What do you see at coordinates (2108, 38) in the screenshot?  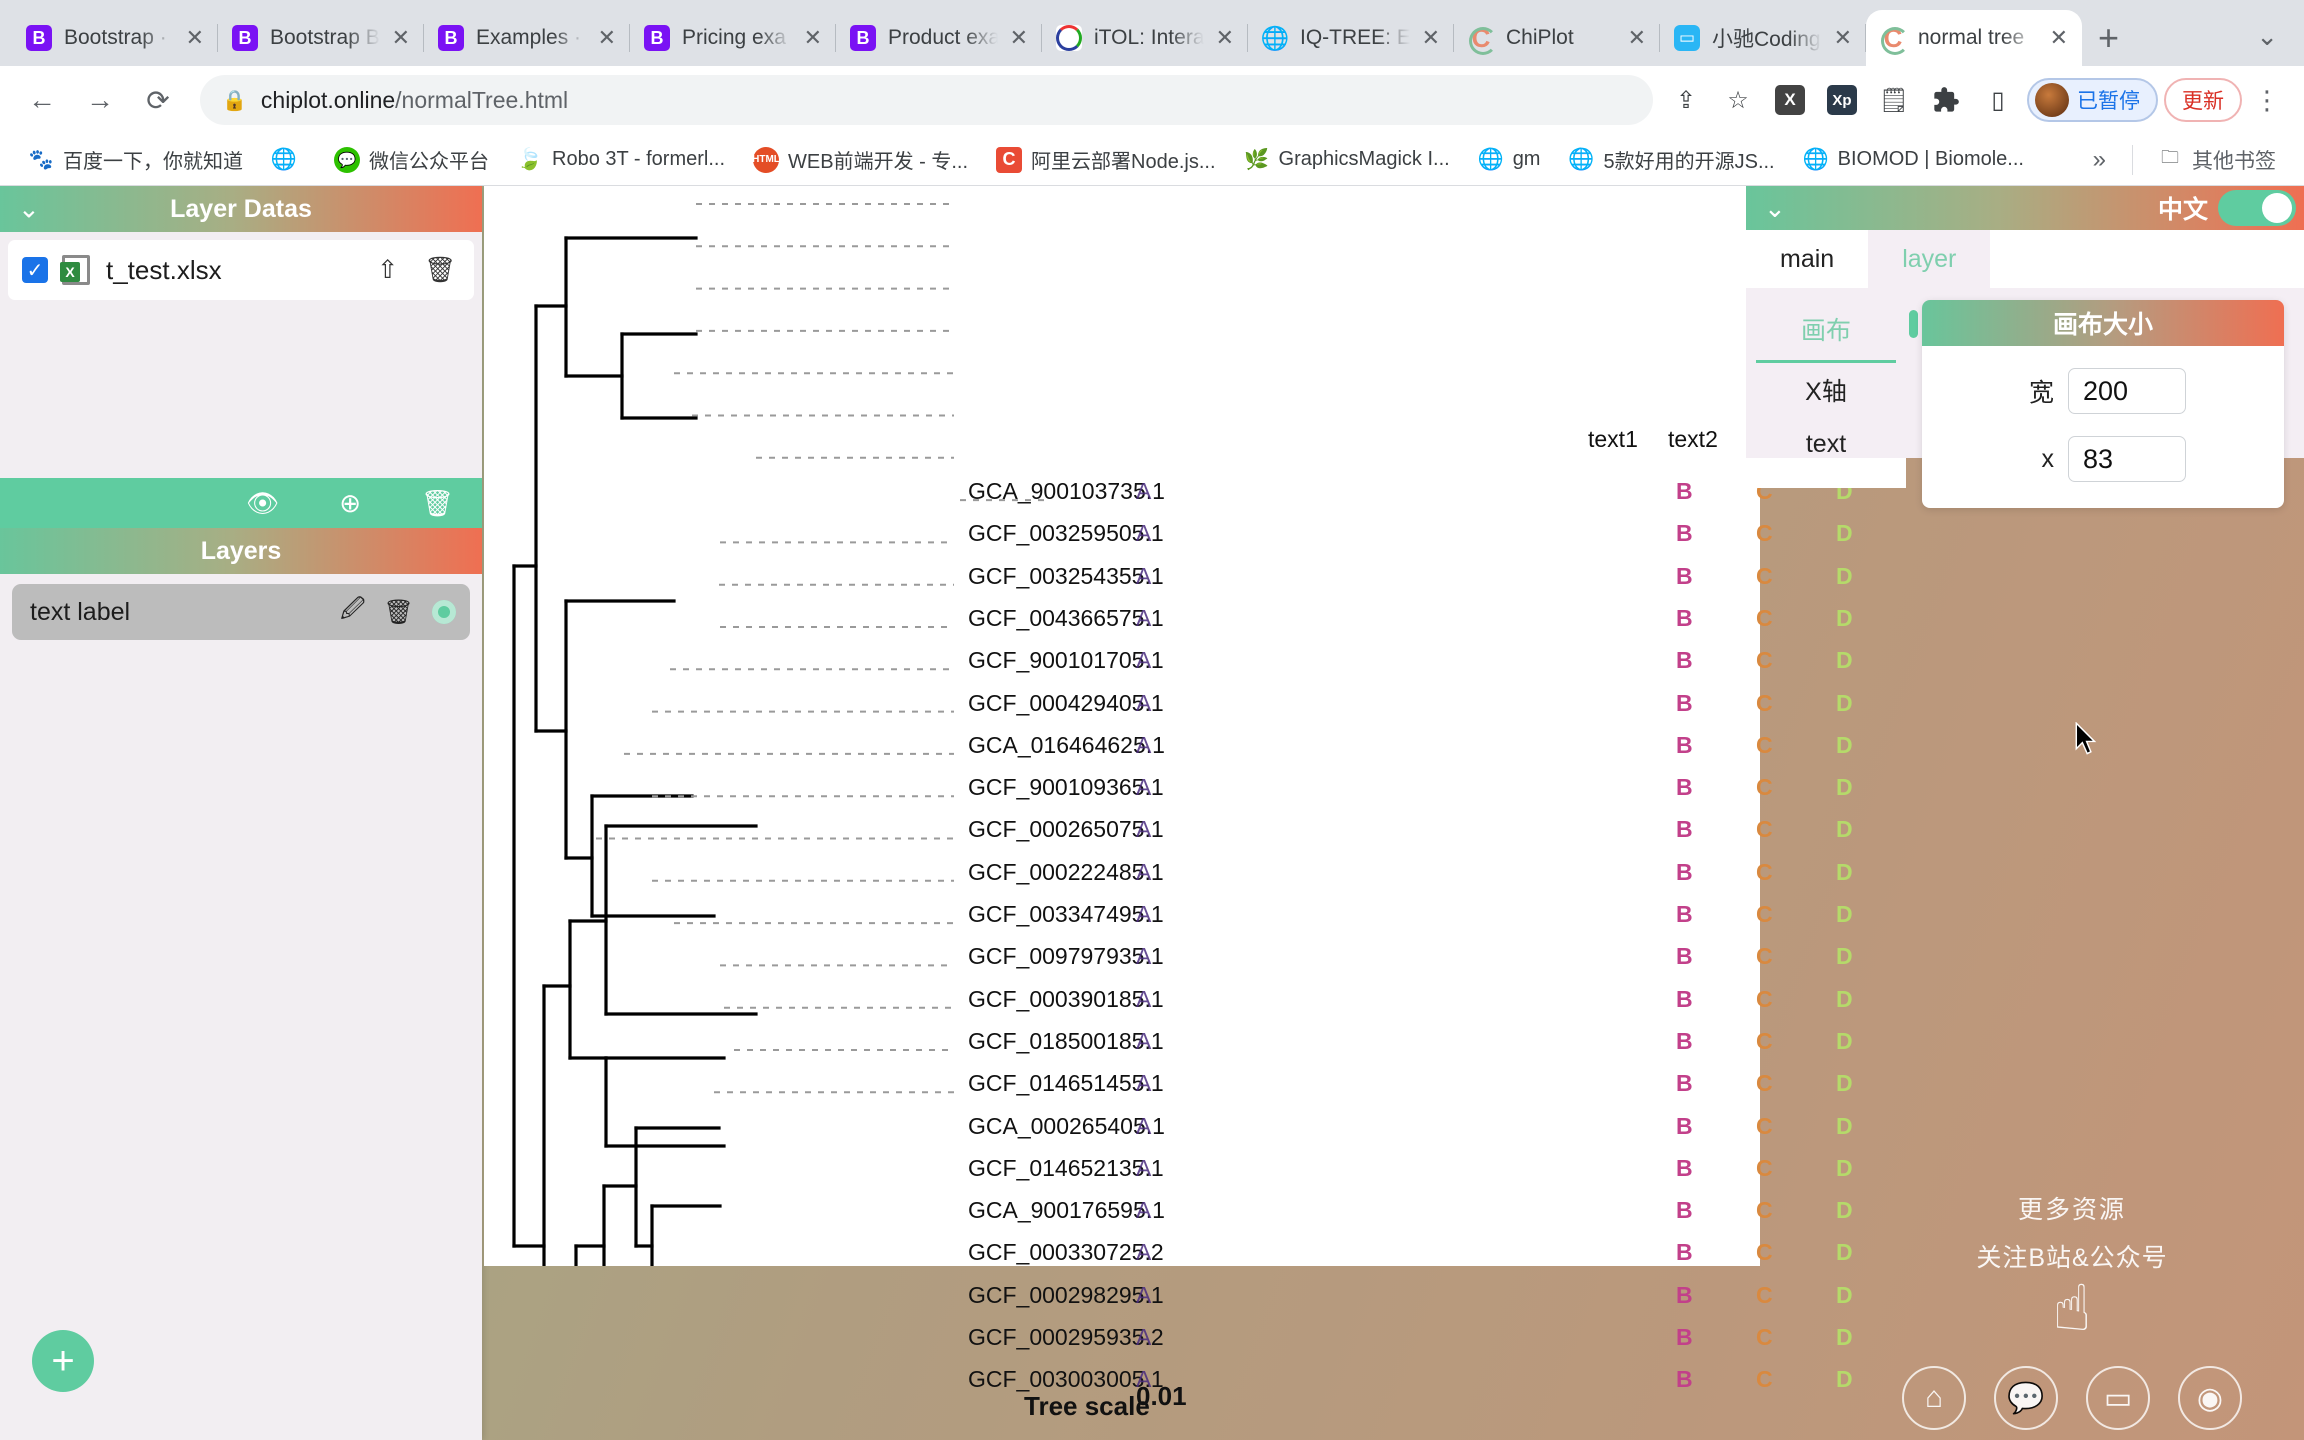 I see `new-tab-button: +` at bounding box center [2108, 38].